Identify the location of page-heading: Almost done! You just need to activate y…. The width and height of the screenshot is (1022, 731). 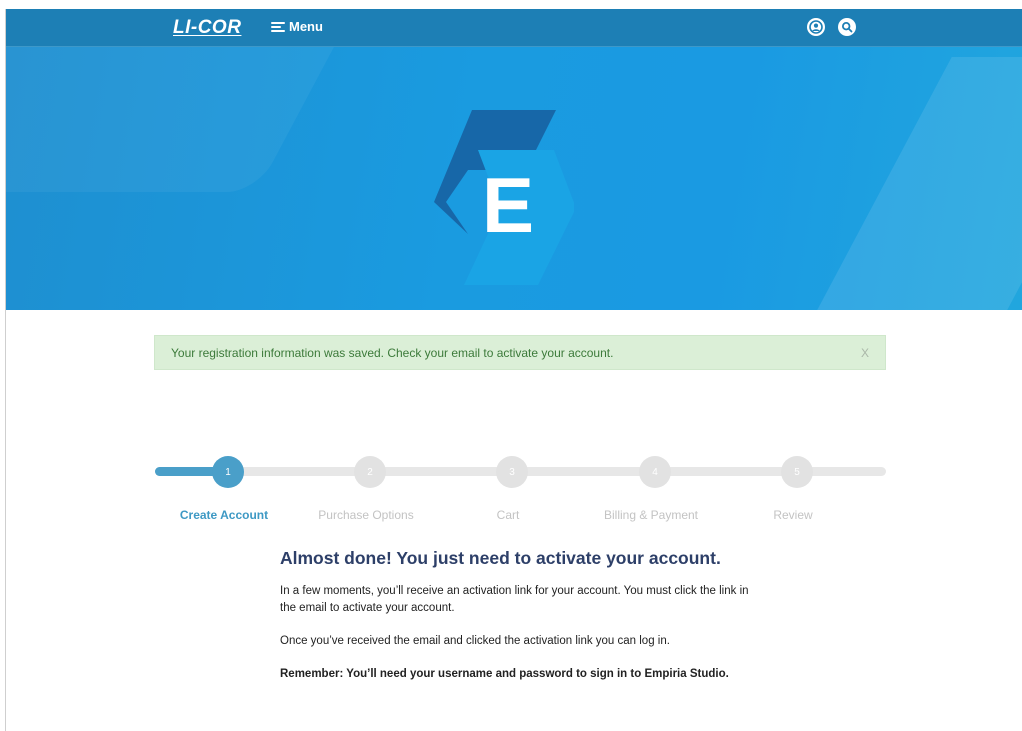
(500, 558).